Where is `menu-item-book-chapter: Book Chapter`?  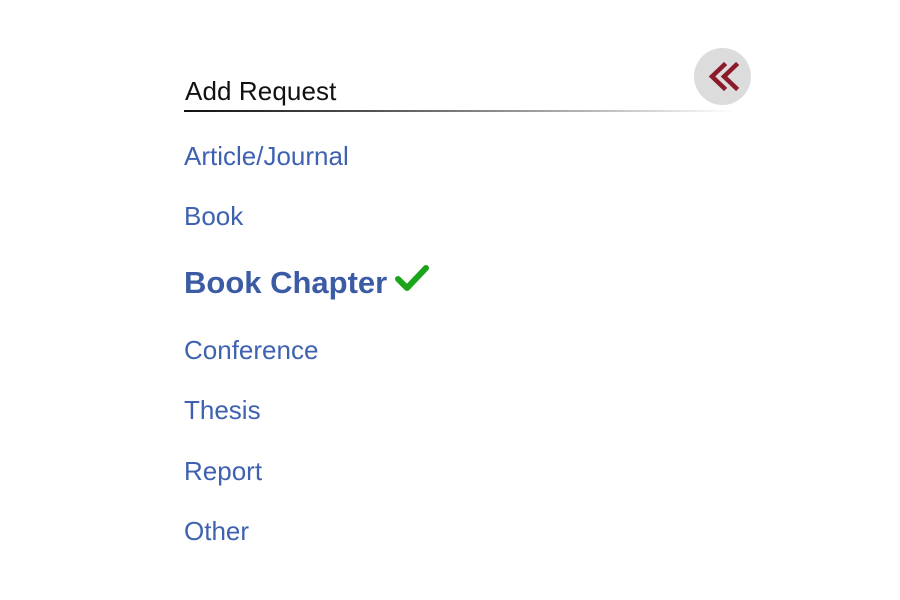 menu-item-book-chapter: Book Chapter is located at coordinates (307, 283).